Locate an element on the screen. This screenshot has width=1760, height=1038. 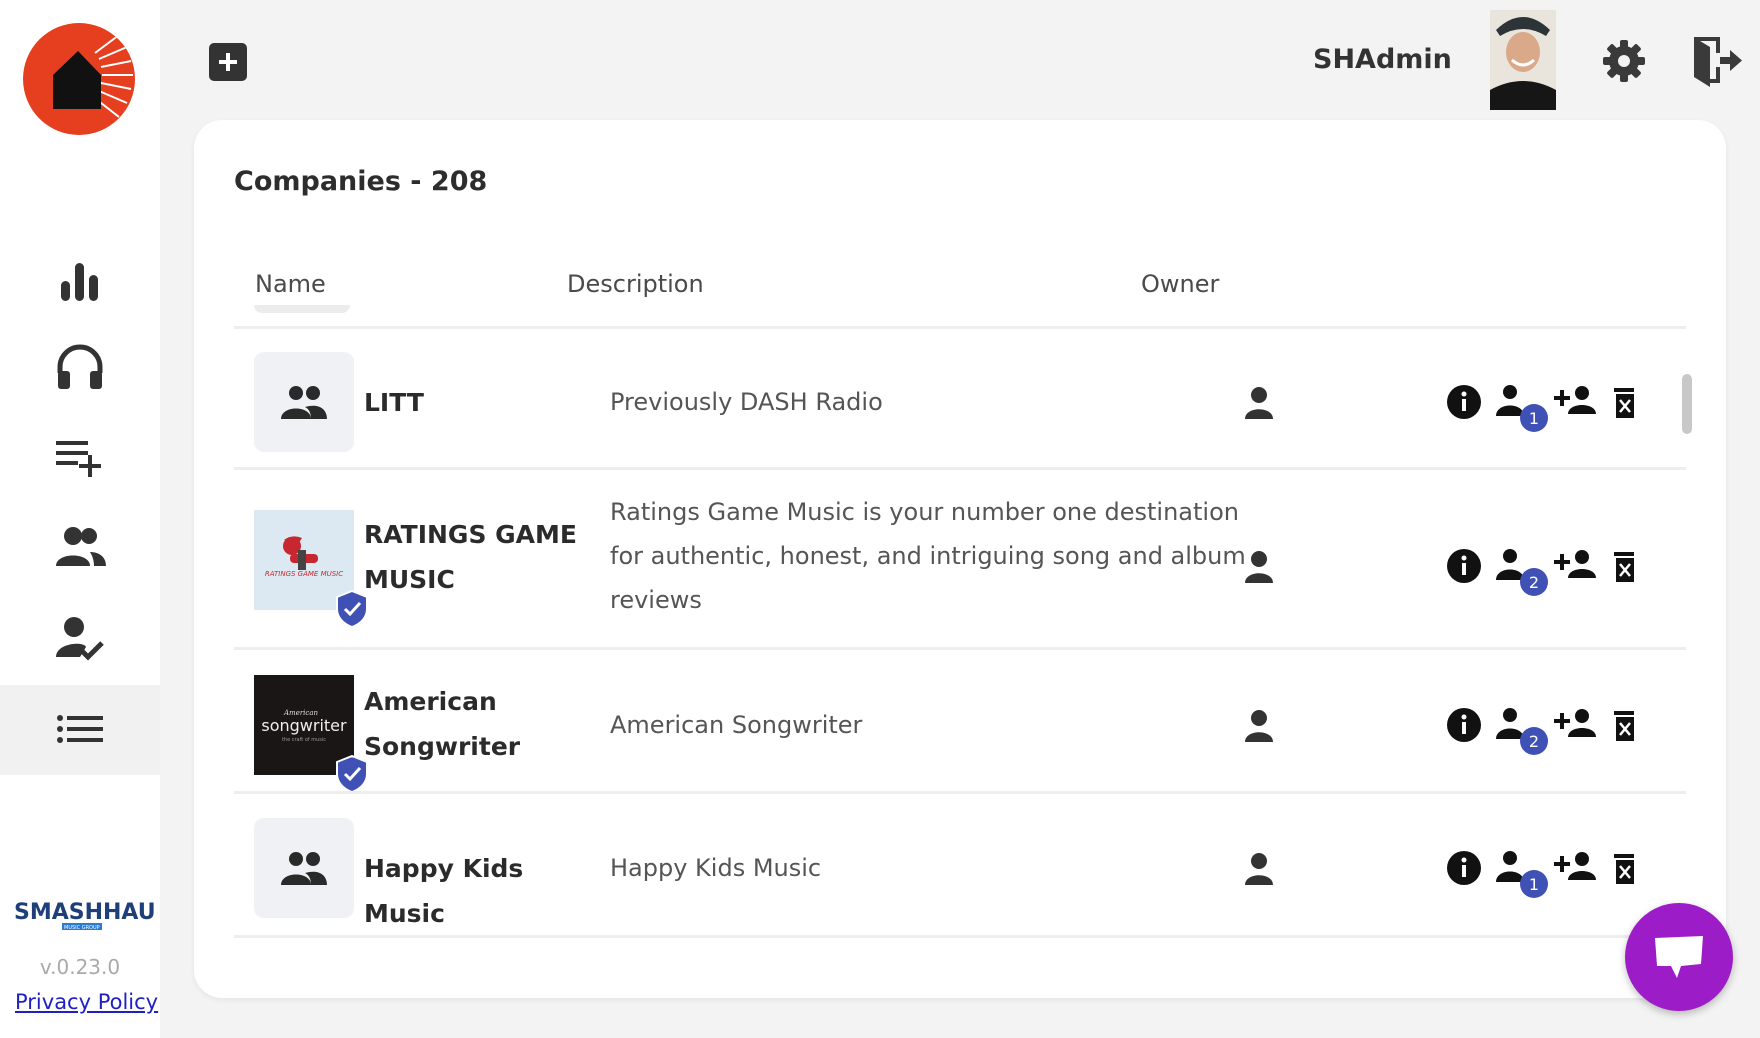
nav-playlists is located at coordinates (80, 457).